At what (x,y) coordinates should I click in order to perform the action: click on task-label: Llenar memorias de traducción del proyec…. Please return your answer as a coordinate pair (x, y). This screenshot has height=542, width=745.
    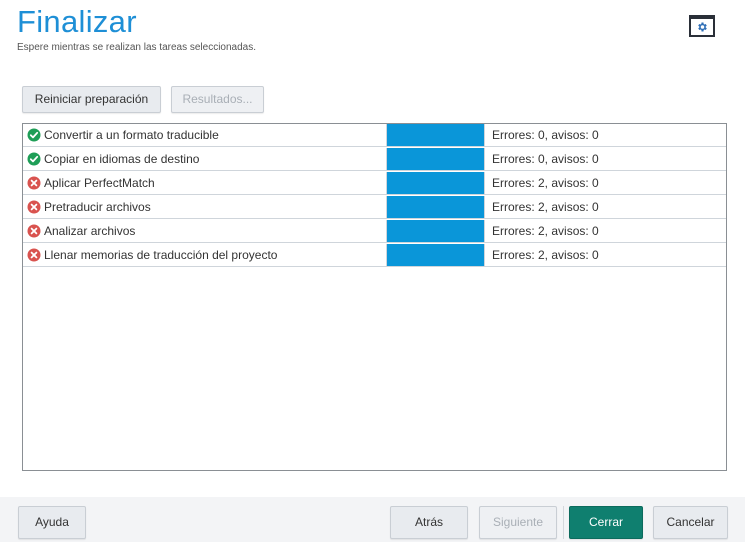
    Looking at the image, I should click on (161, 255).